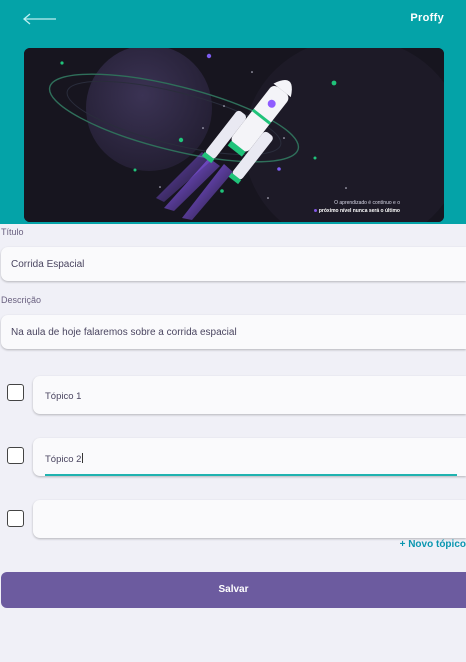 The width and height of the screenshot is (466, 662). Describe the element at coordinates (359, 211) in the screenshot. I see `banner-caption-line2: próximo nível nunca será o último` at that location.